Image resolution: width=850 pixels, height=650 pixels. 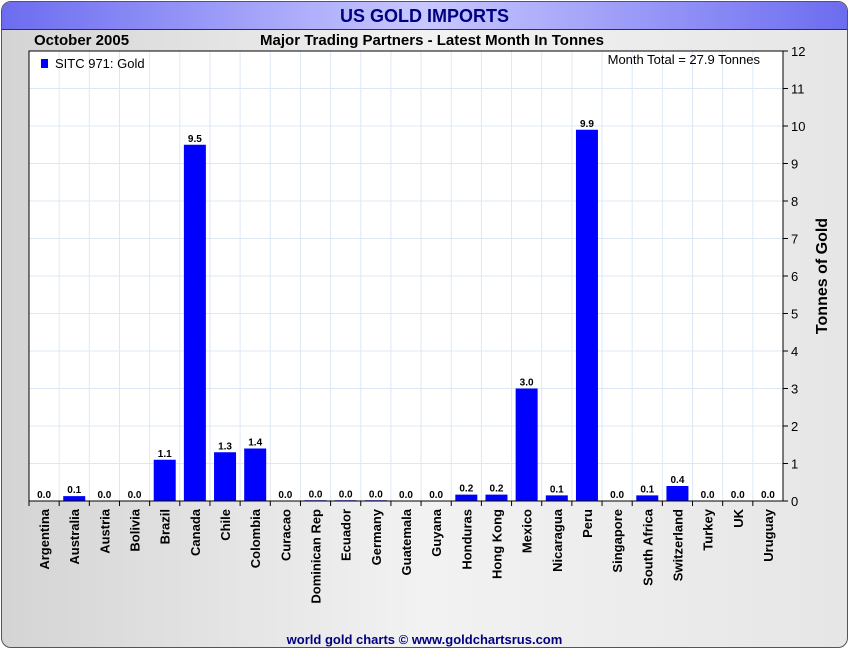 I want to click on y-tick-label: 11, so click(x=798, y=89).